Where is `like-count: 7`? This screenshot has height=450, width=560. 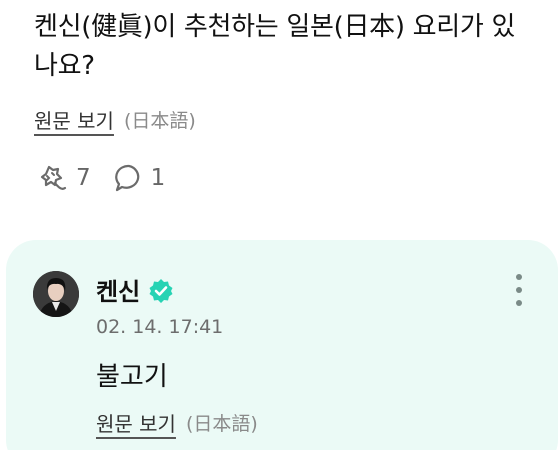 like-count: 7 is located at coordinates (83, 178).